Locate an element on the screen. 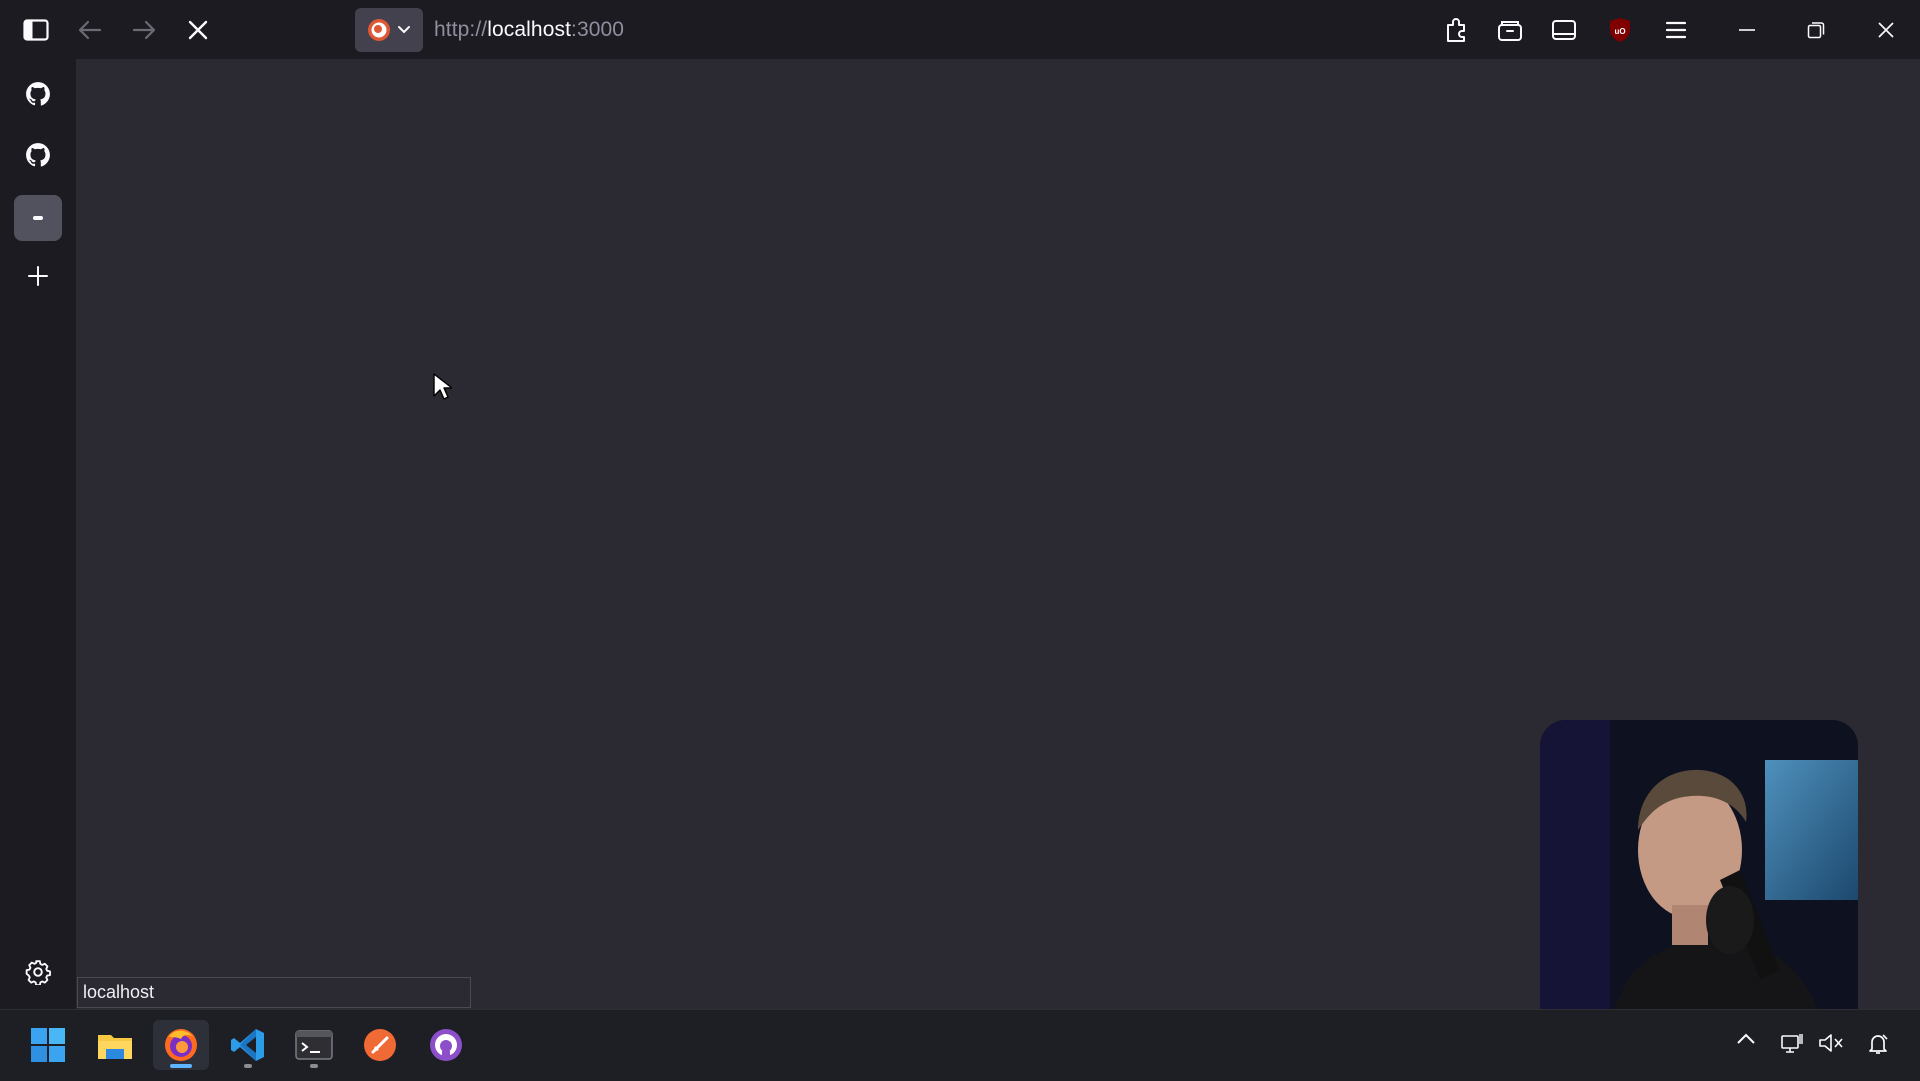 The height and width of the screenshot is (1081, 1920). chevron-up-icon is located at coordinates (1746, 1038).